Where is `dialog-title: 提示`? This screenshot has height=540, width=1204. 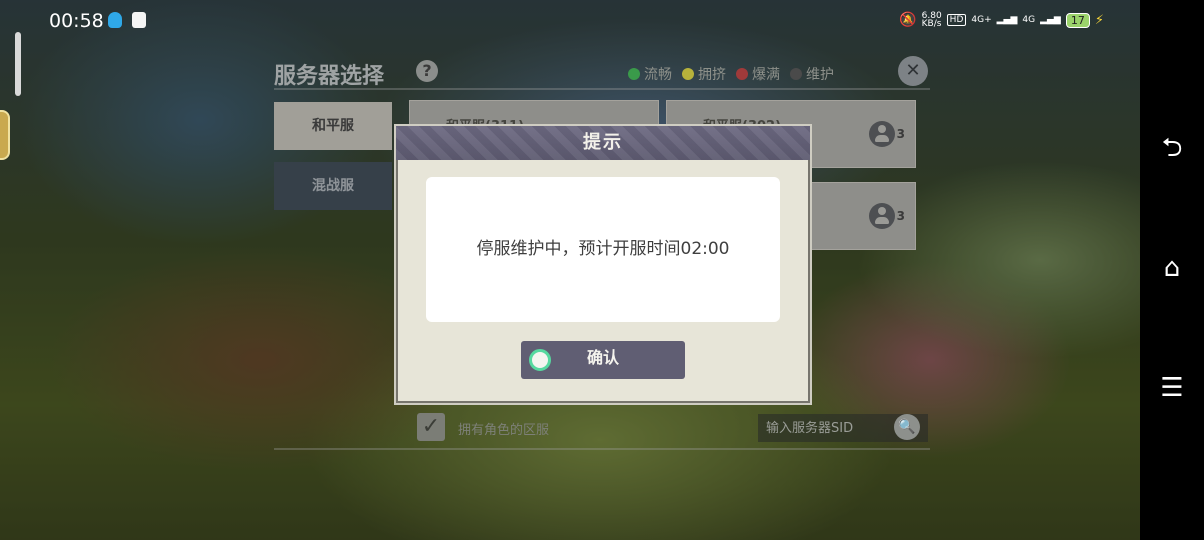
dialog-title: 提示 is located at coordinates (603, 143).